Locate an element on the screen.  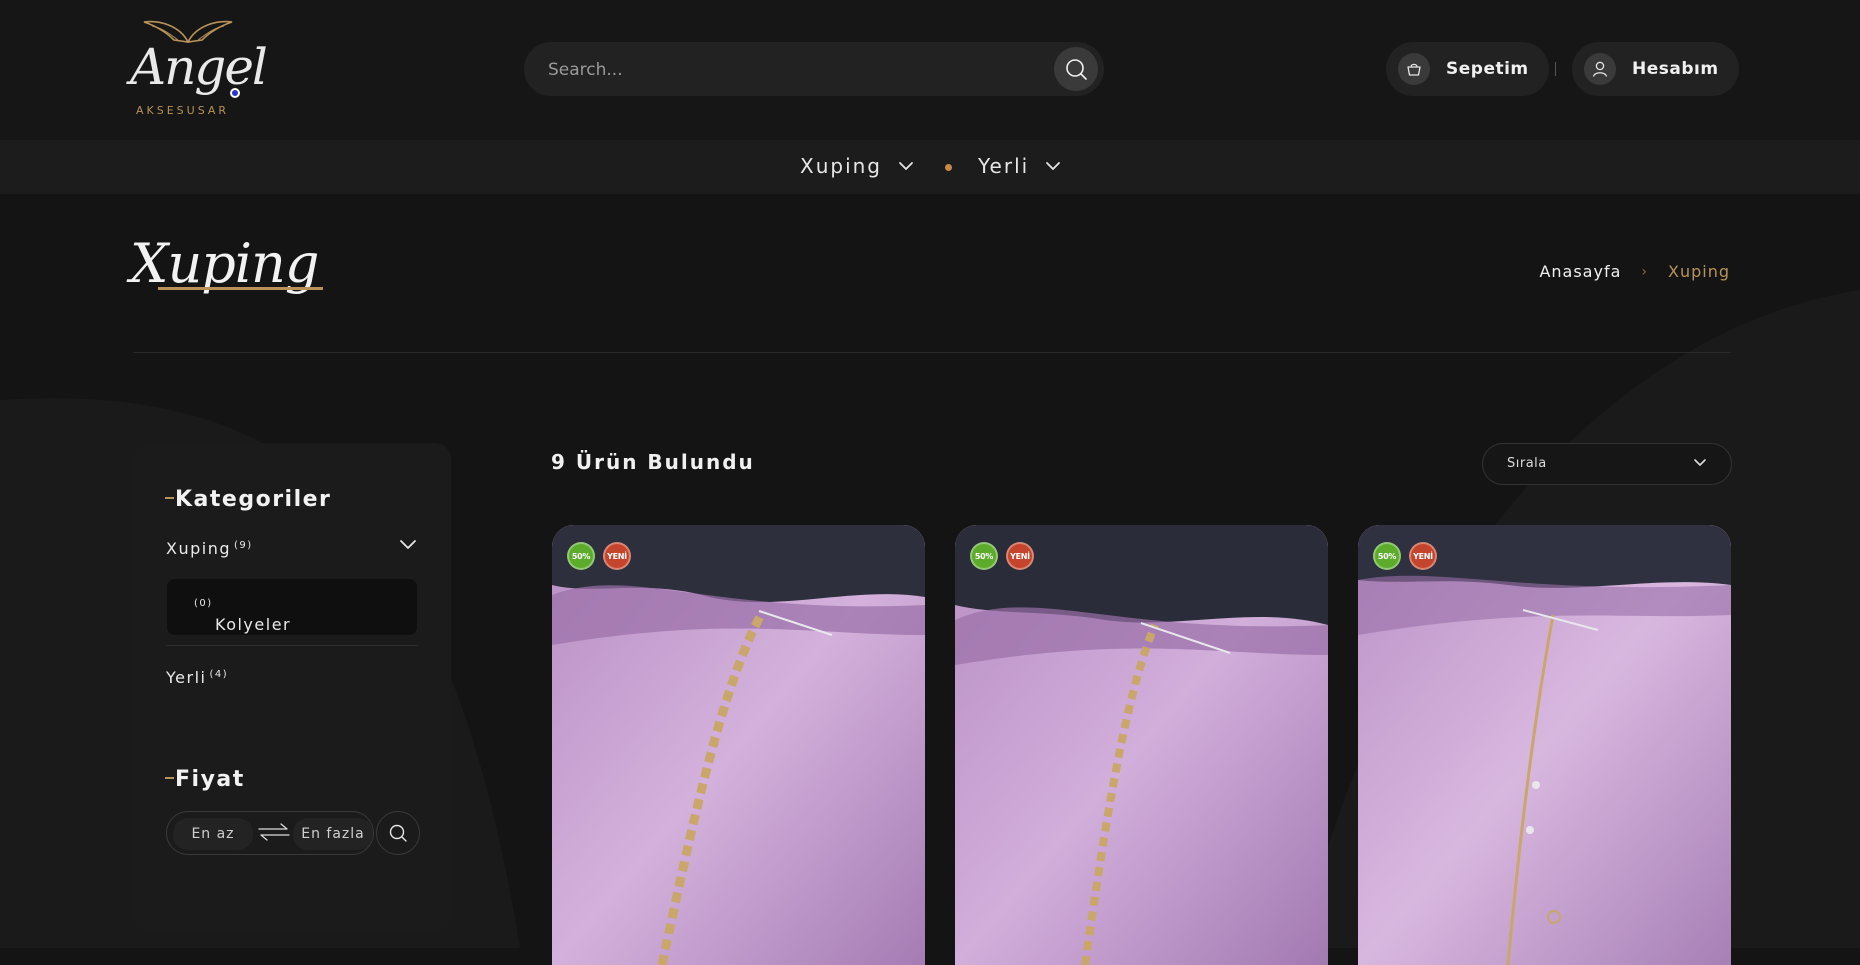
site-header: Angel AKSESUSAR Sepetim Hesab is located at coordinates (930, 70).